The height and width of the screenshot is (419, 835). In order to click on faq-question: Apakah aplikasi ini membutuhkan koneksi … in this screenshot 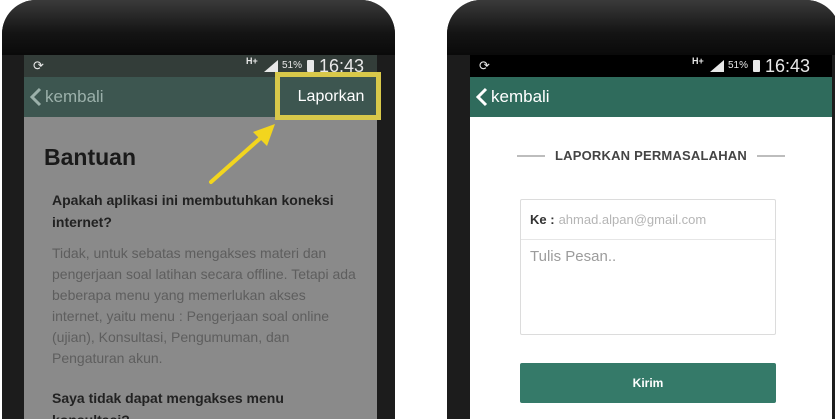, I will do `click(193, 211)`.